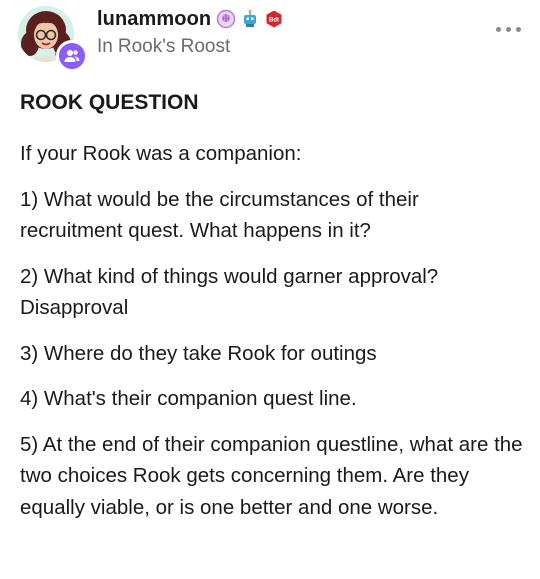 This screenshot has width=540, height=579. Describe the element at coordinates (188, 398) in the screenshot. I see `post-paragraph: 4) What's their companion quest line.` at that location.